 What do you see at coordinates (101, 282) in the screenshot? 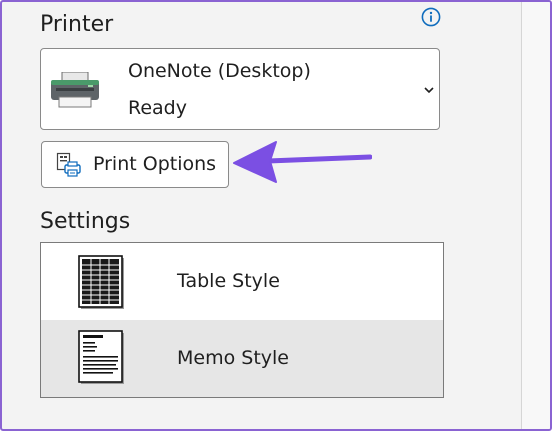
I see `table-style-icon` at bounding box center [101, 282].